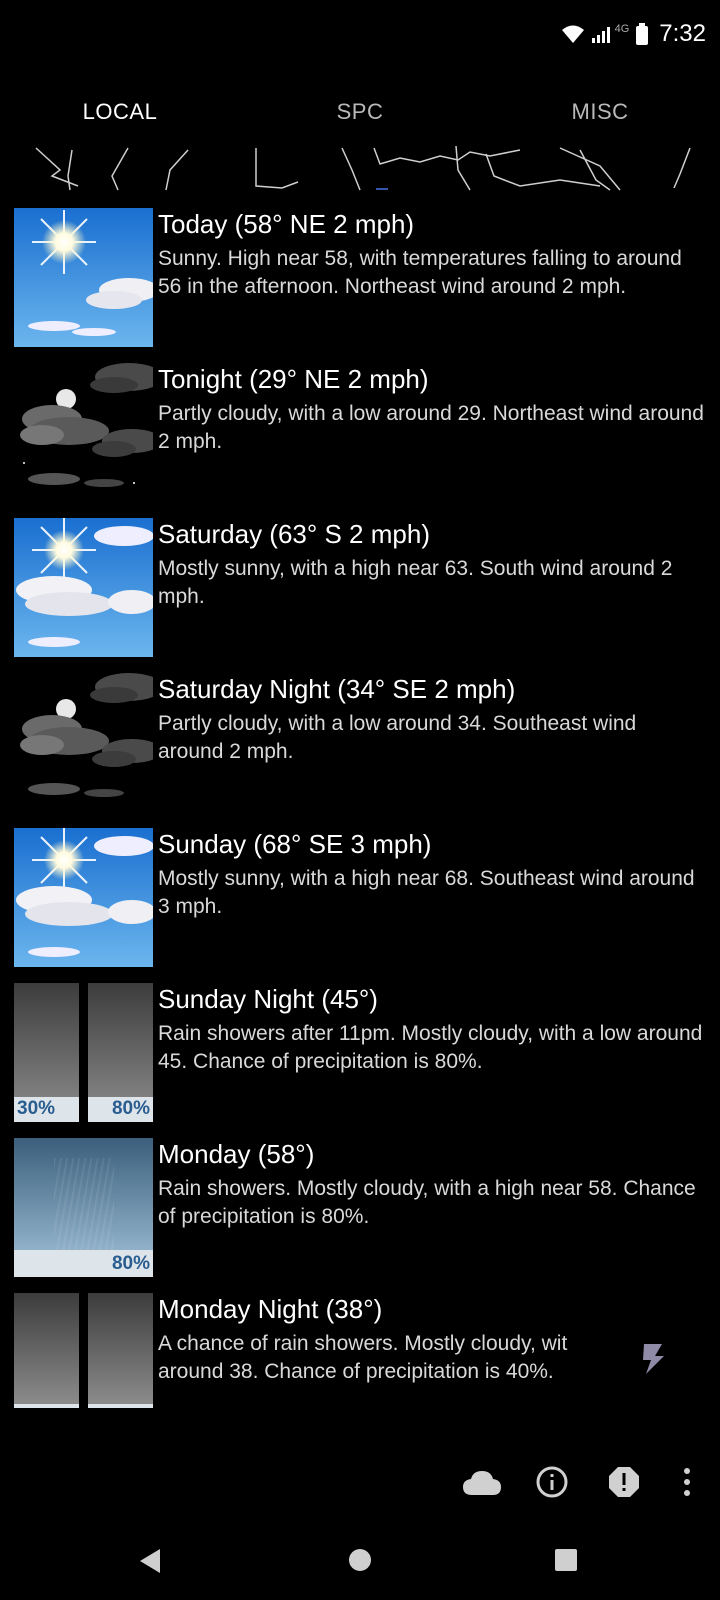  I want to click on more-vert-icon, so click(687, 1482).